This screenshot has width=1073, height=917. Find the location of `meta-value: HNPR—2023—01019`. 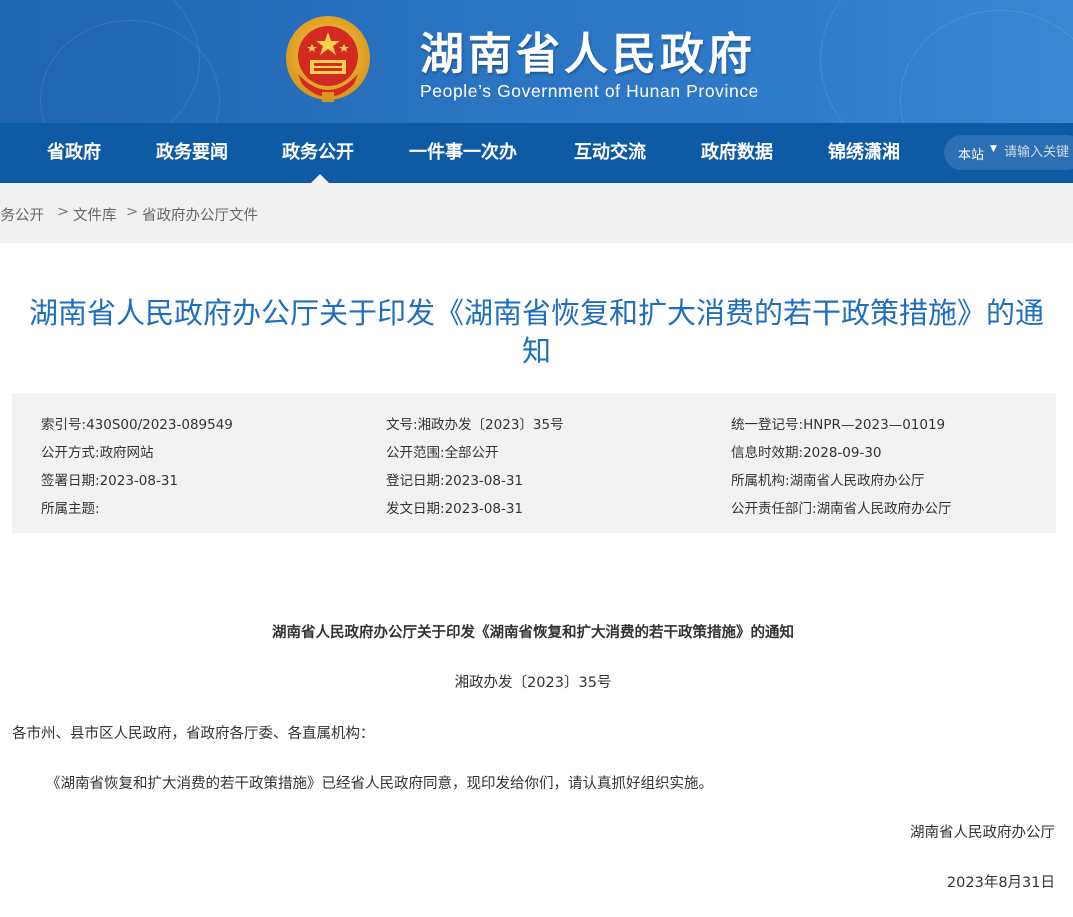

meta-value: HNPR—2023—01019 is located at coordinates (874, 425).